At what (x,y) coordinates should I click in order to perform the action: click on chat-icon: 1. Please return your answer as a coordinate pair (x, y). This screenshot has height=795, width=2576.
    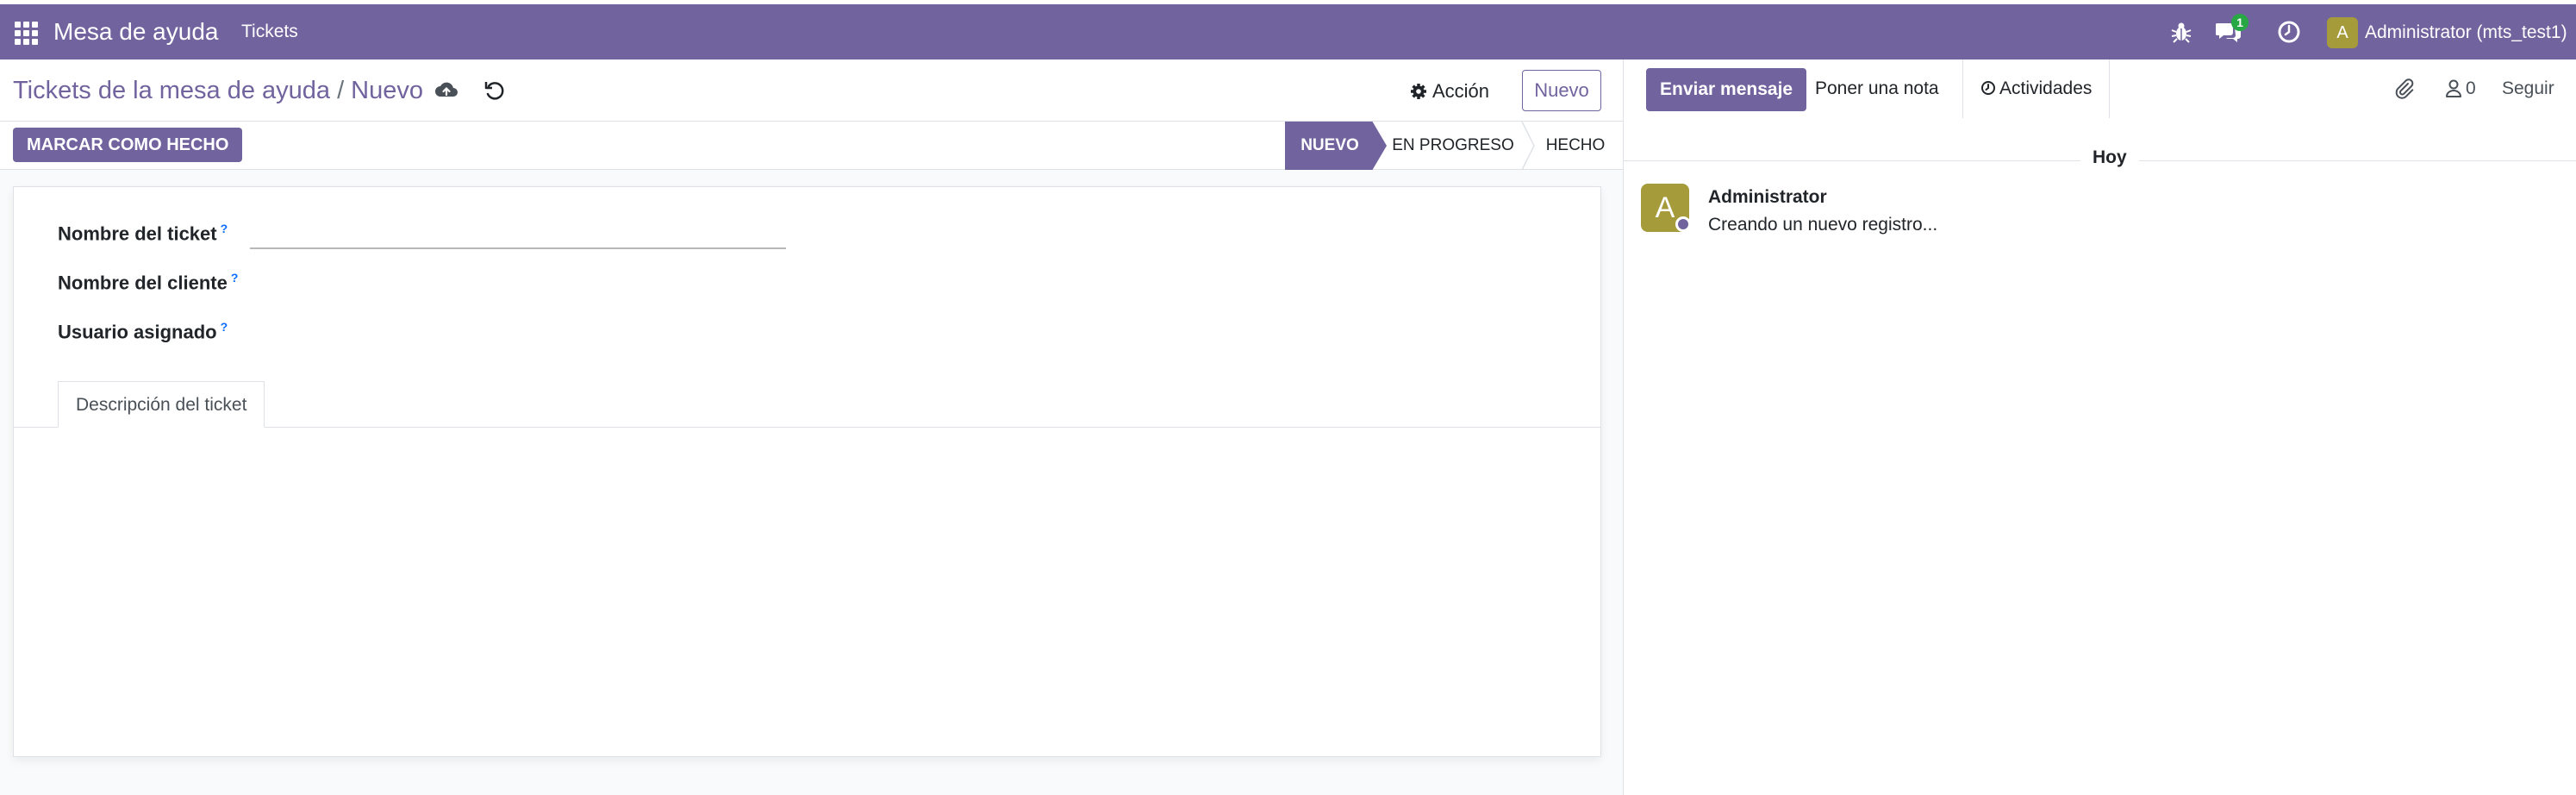
    Looking at the image, I should click on (2232, 29).